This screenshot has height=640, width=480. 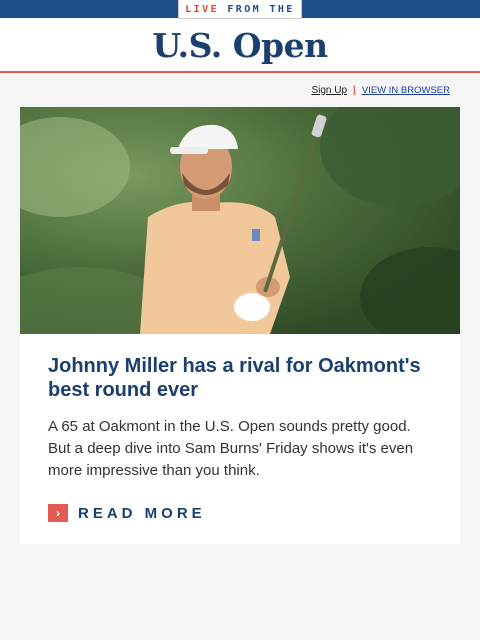 I want to click on chevron-right-icon: ›, so click(x=58, y=513).